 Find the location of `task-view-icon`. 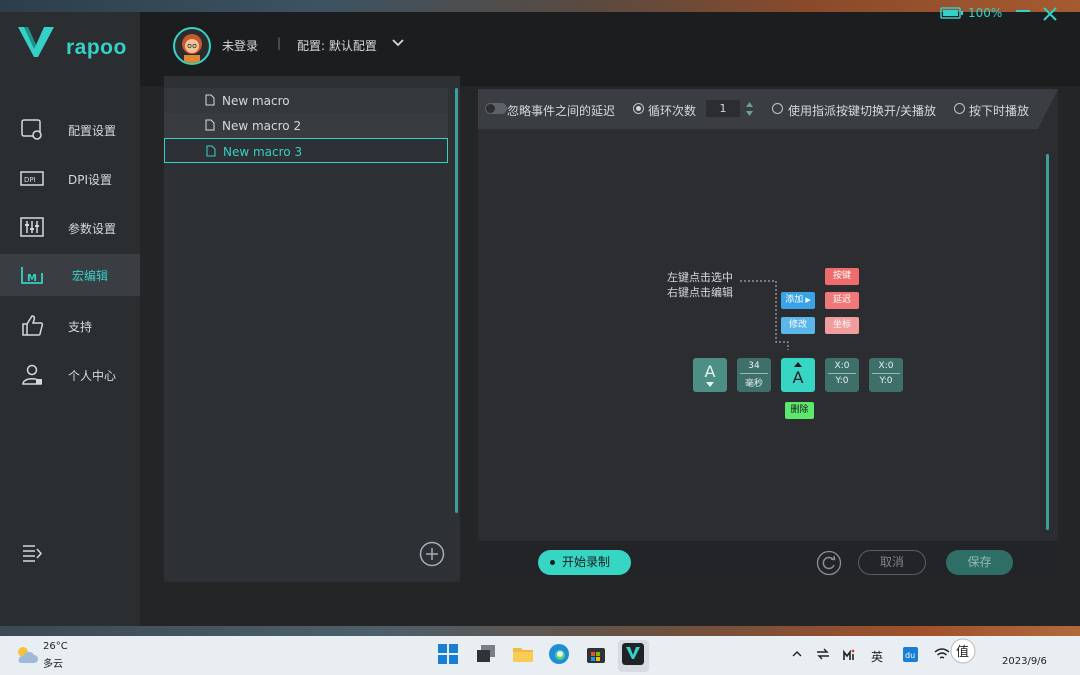

task-view-icon is located at coordinates (486, 654).